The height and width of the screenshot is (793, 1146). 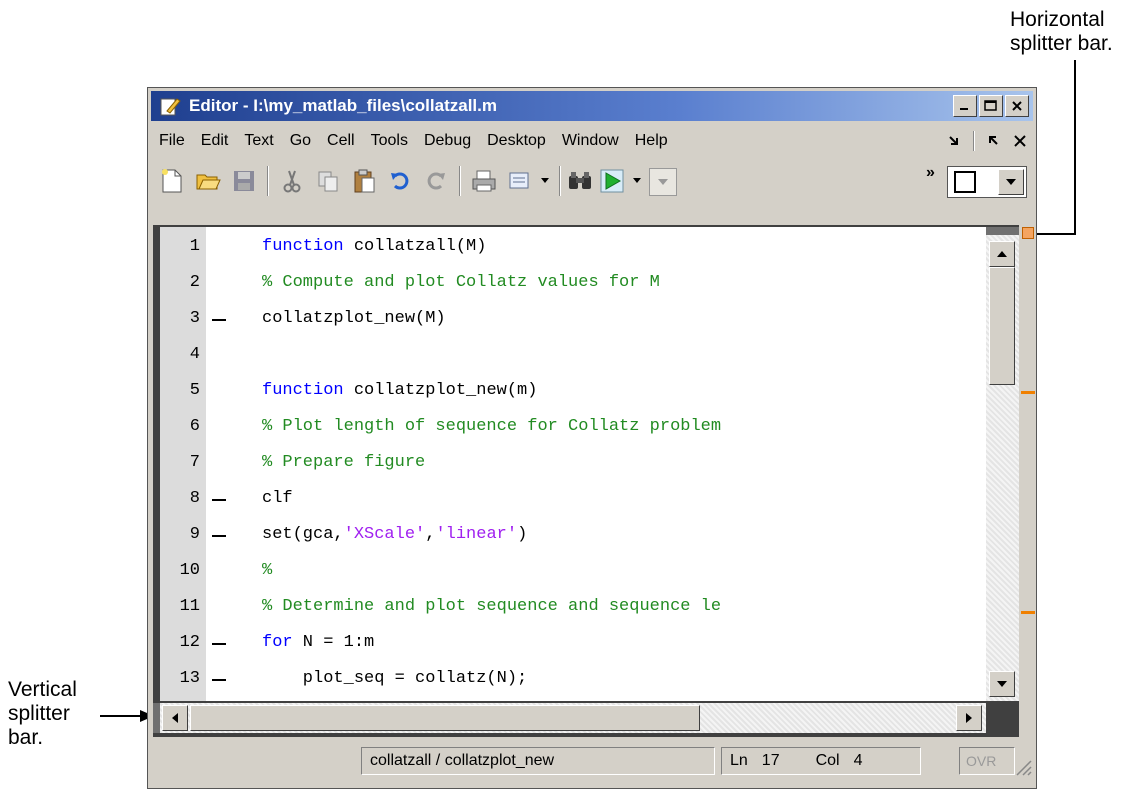 What do you see at coordinates (277, 642) in the screenshot?
I see `code-token: for` at bounding box center [277, 642].